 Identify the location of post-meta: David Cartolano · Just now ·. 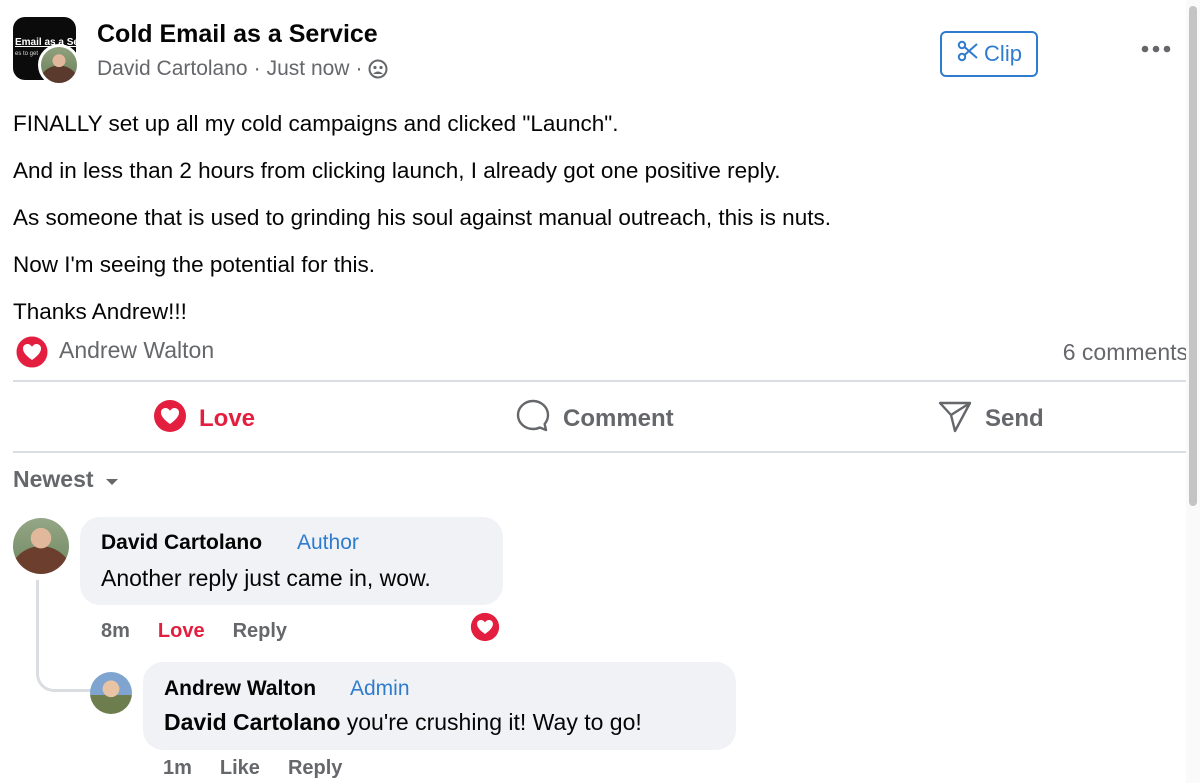
(242, 69).